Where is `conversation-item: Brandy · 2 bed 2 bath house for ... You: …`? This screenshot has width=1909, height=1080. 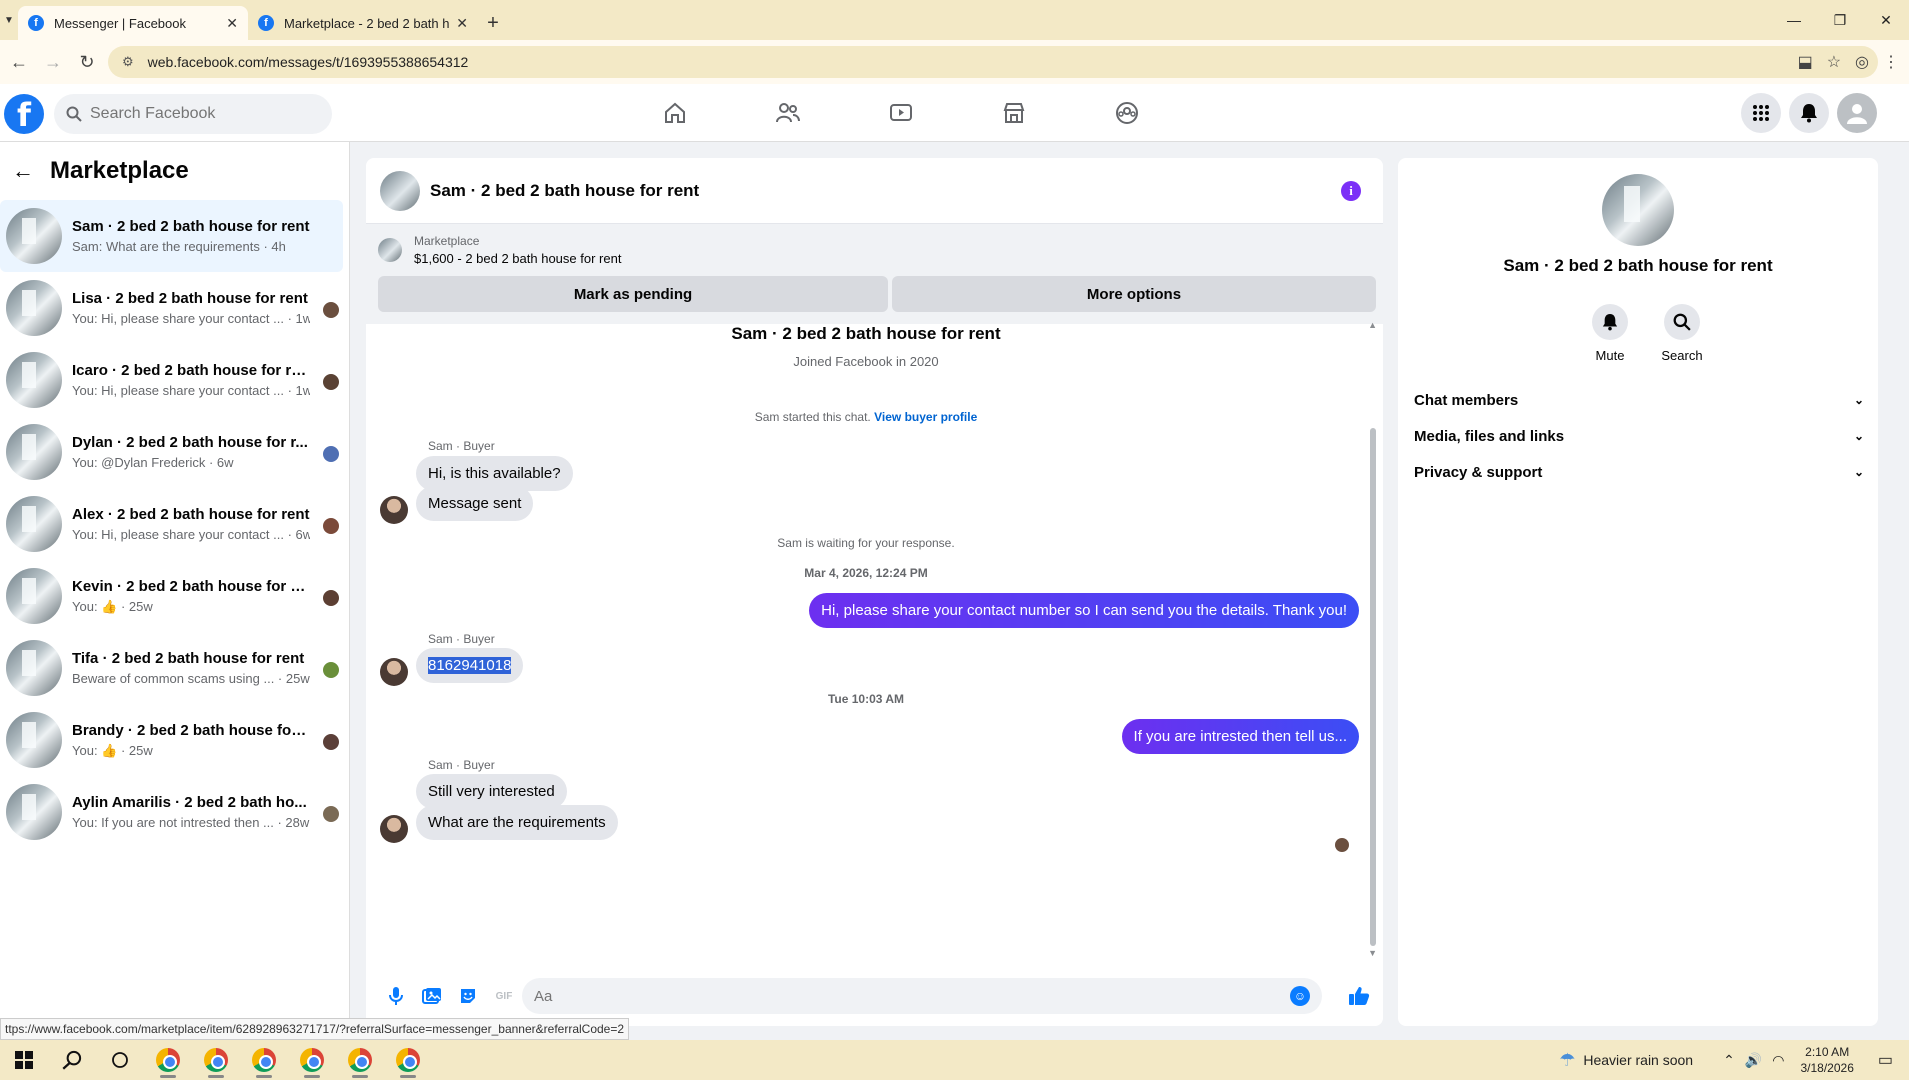 conversation-item: Brandy · 2 bed 2 bath house for ... You: … is located at coordinates (174, 740).